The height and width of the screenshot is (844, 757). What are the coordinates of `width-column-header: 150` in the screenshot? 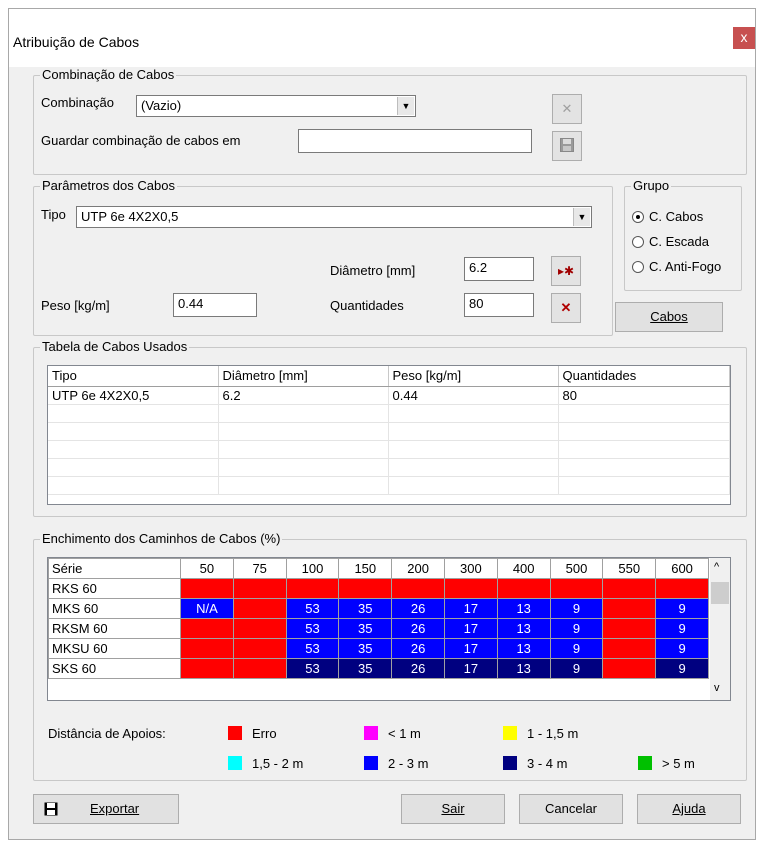 It's located at (365, 568).